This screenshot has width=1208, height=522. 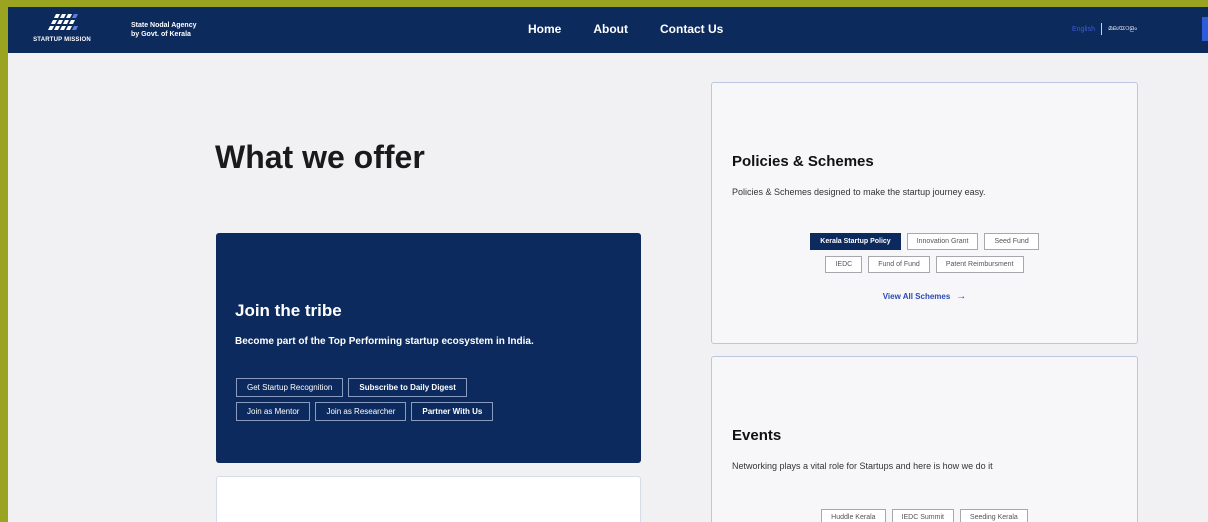 What do you see at coordinates (273, 411) in the screenshot?
I see `join-as-mentor-button: Join as Mentor` at bounding box center [273, 411].